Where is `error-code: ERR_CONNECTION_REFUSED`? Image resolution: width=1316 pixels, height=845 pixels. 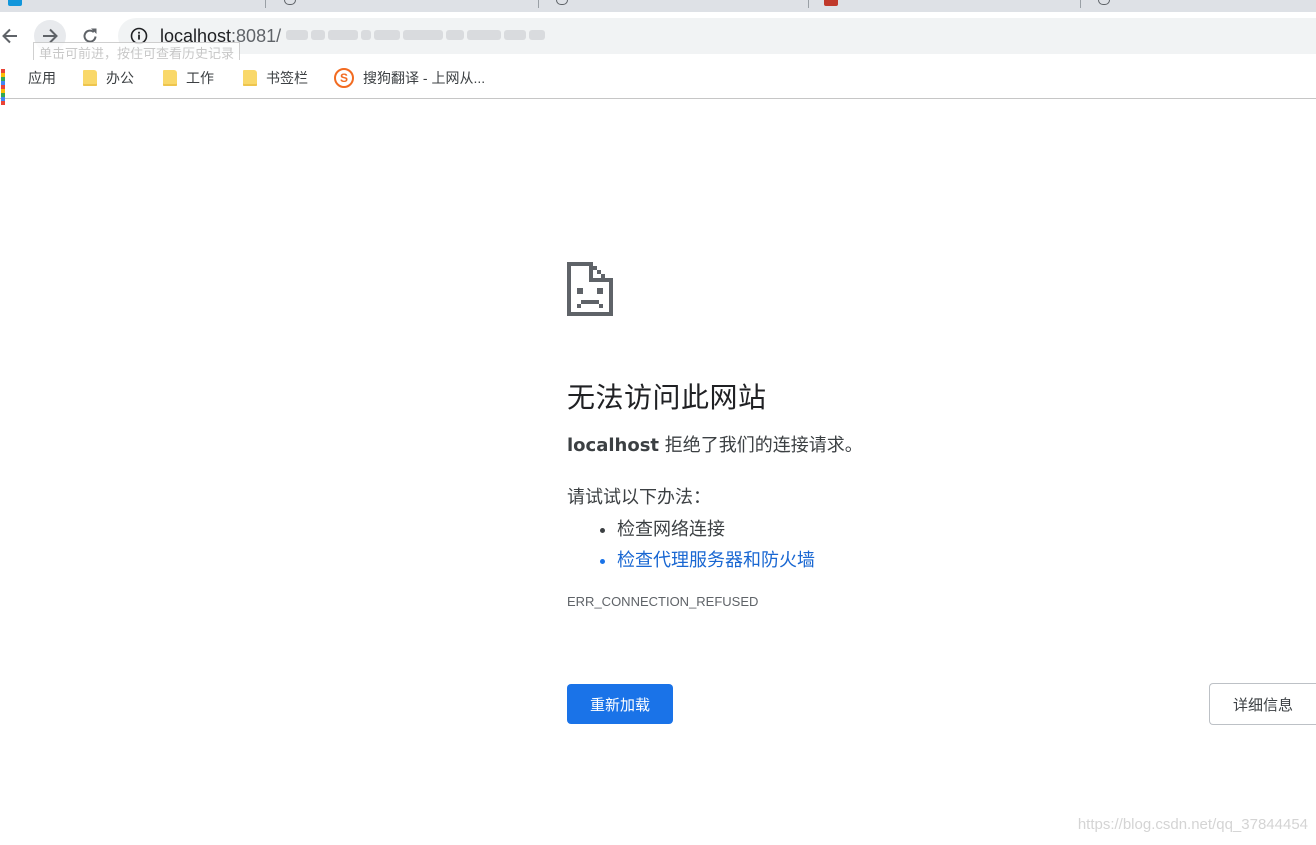
error-code: ERR_CONNECTION_REFUSED is located at coordinates (663, 601).